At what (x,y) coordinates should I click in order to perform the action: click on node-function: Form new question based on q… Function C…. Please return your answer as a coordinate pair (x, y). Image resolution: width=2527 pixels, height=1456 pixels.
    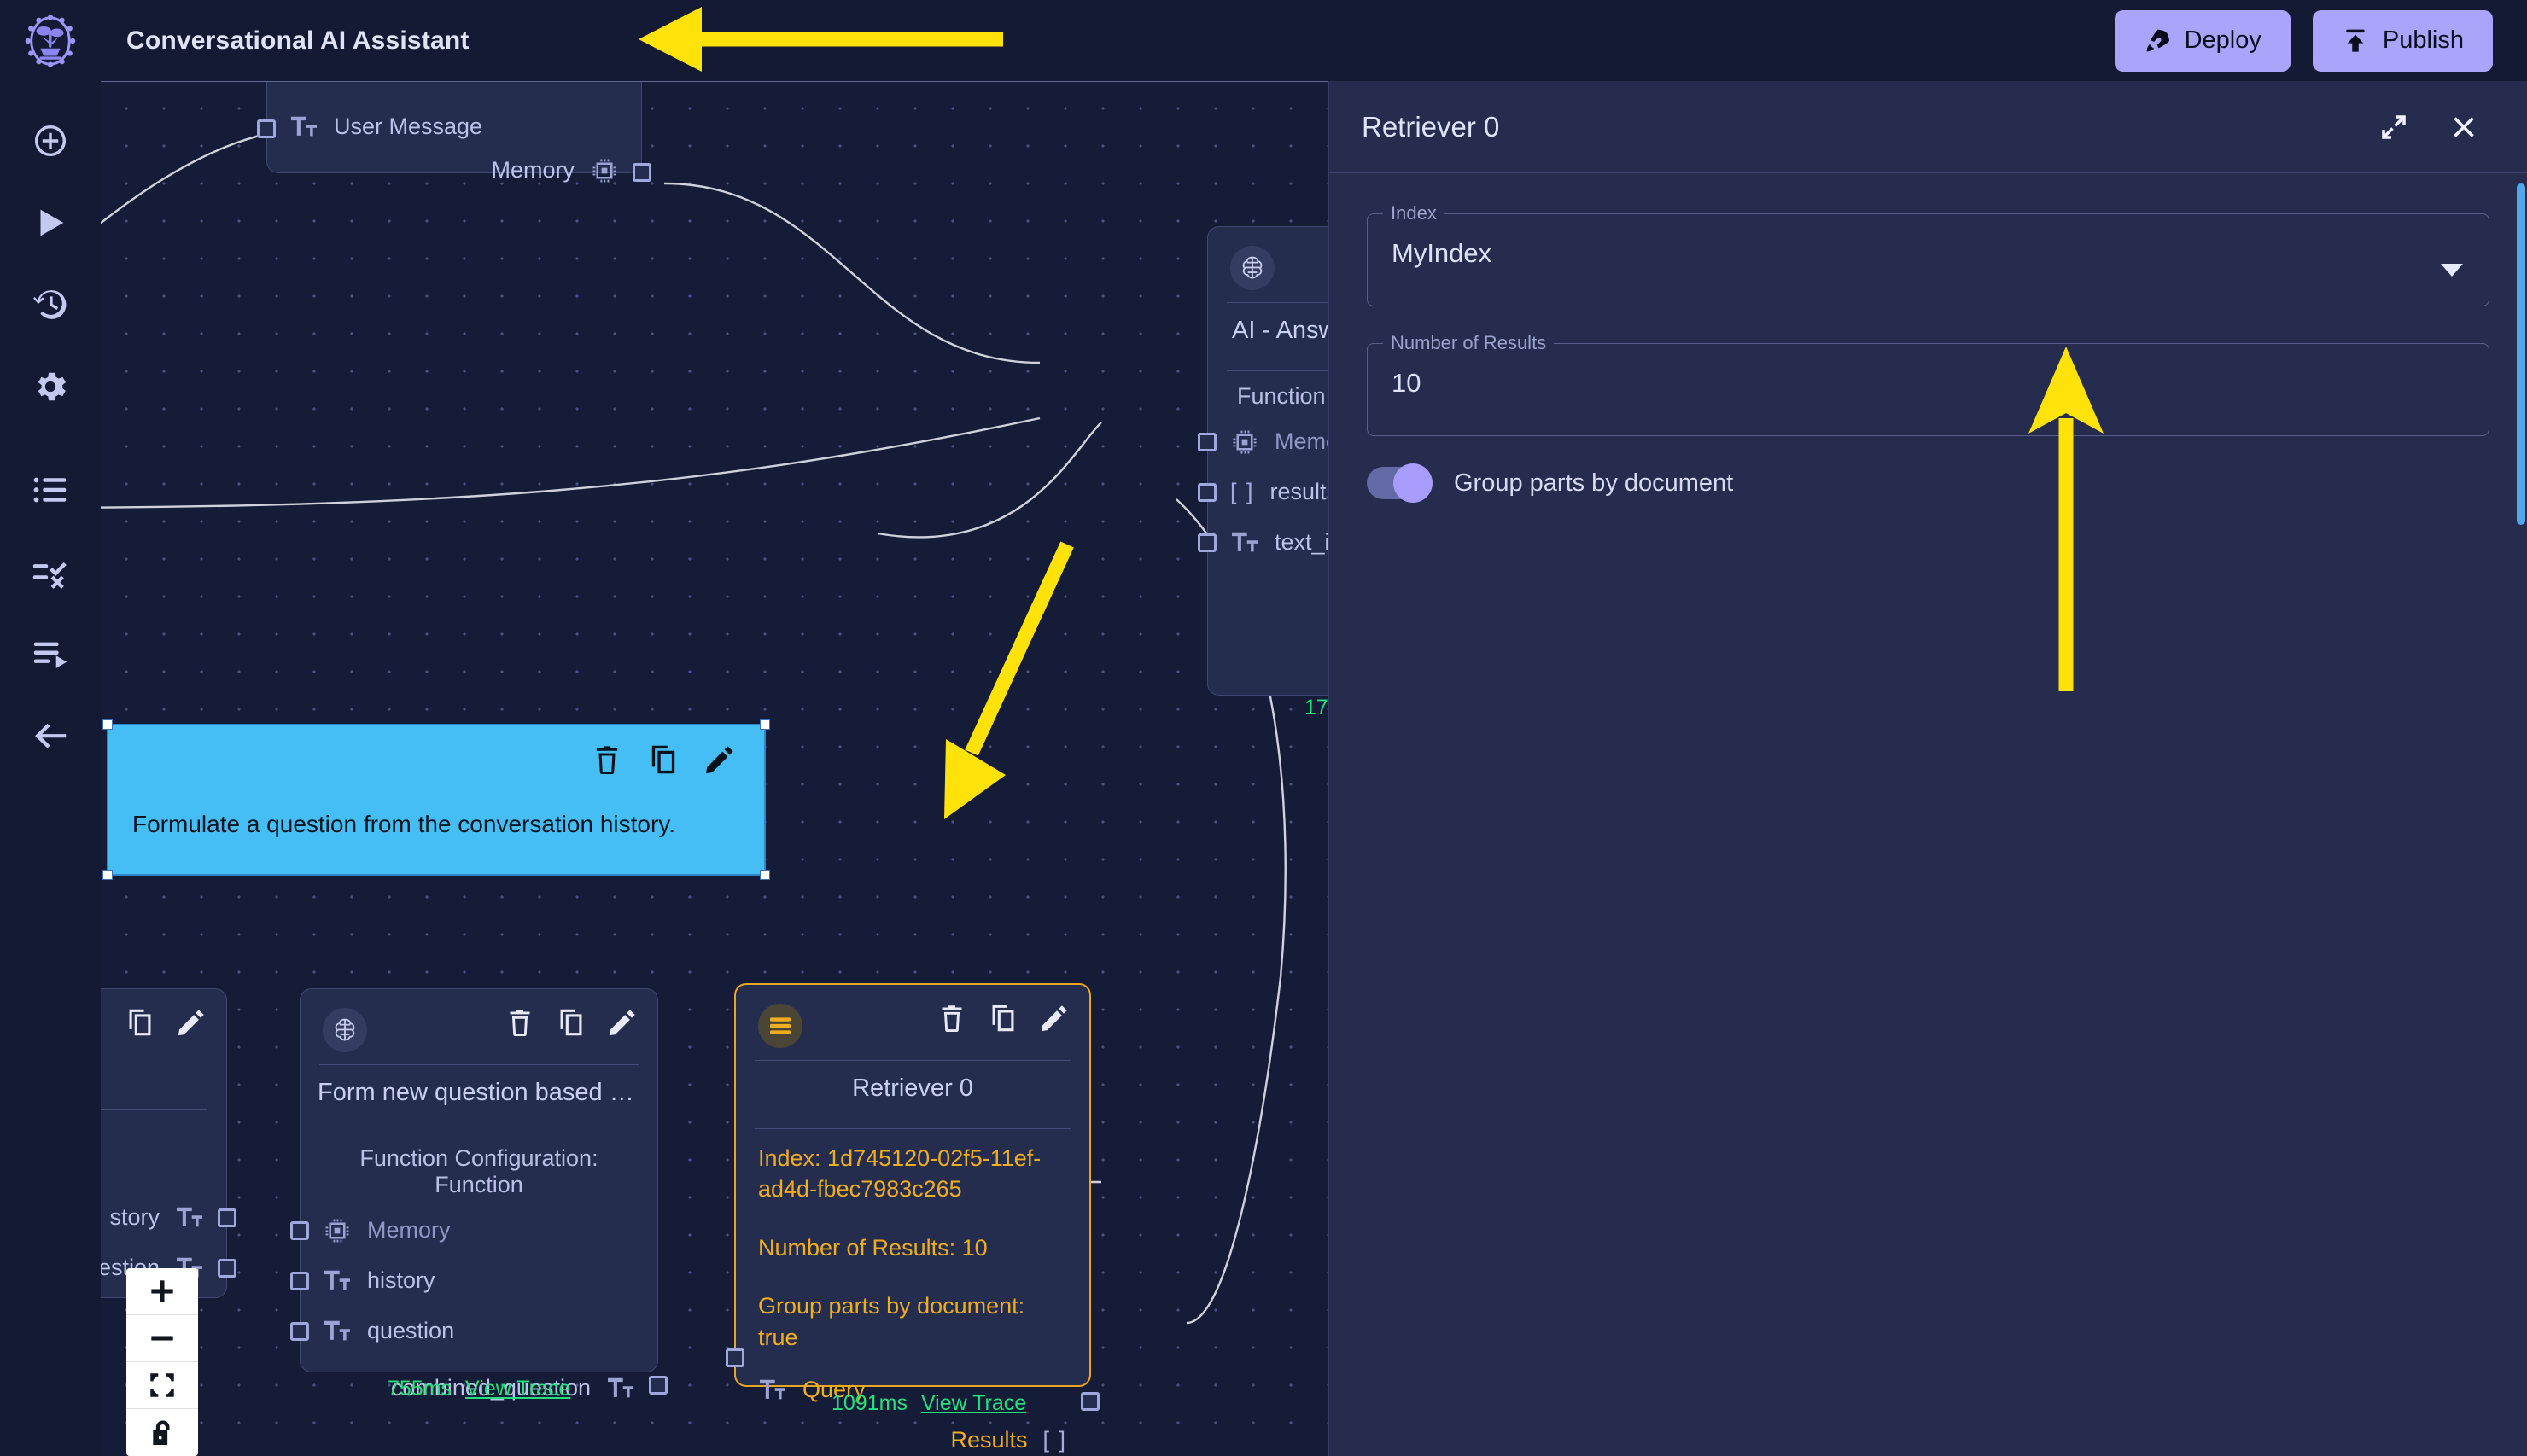
    Looking at the image, I should click on (479, 1194).